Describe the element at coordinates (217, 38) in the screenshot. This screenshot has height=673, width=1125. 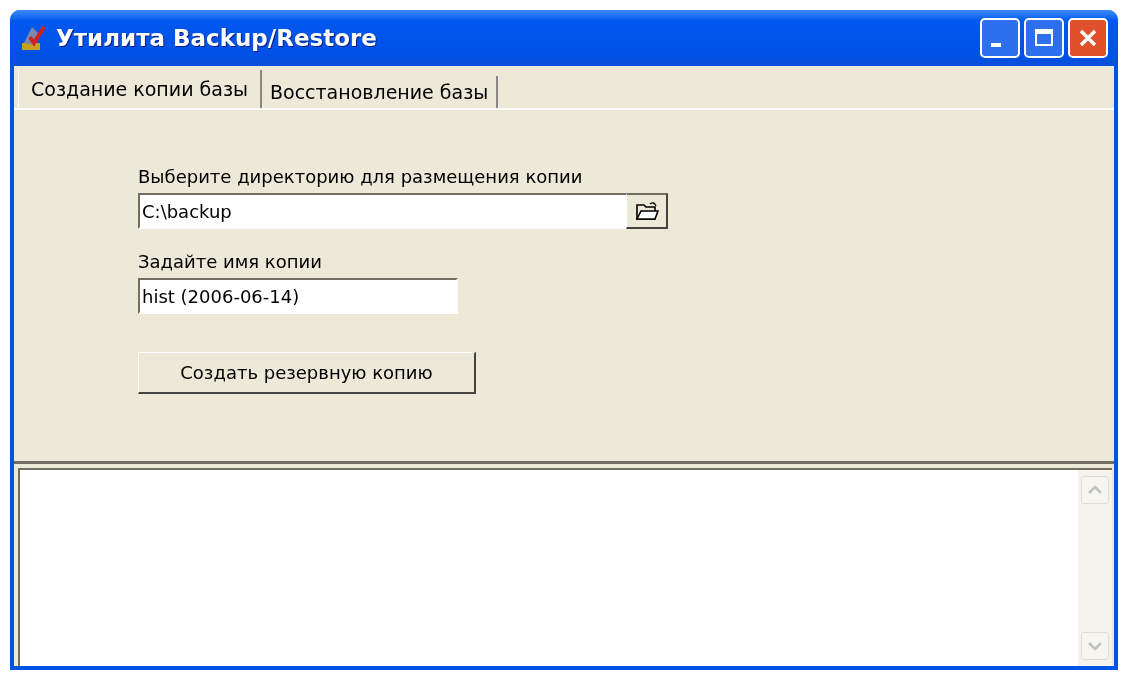
I see `window-title: Утилита Backup/Restore` at that location.